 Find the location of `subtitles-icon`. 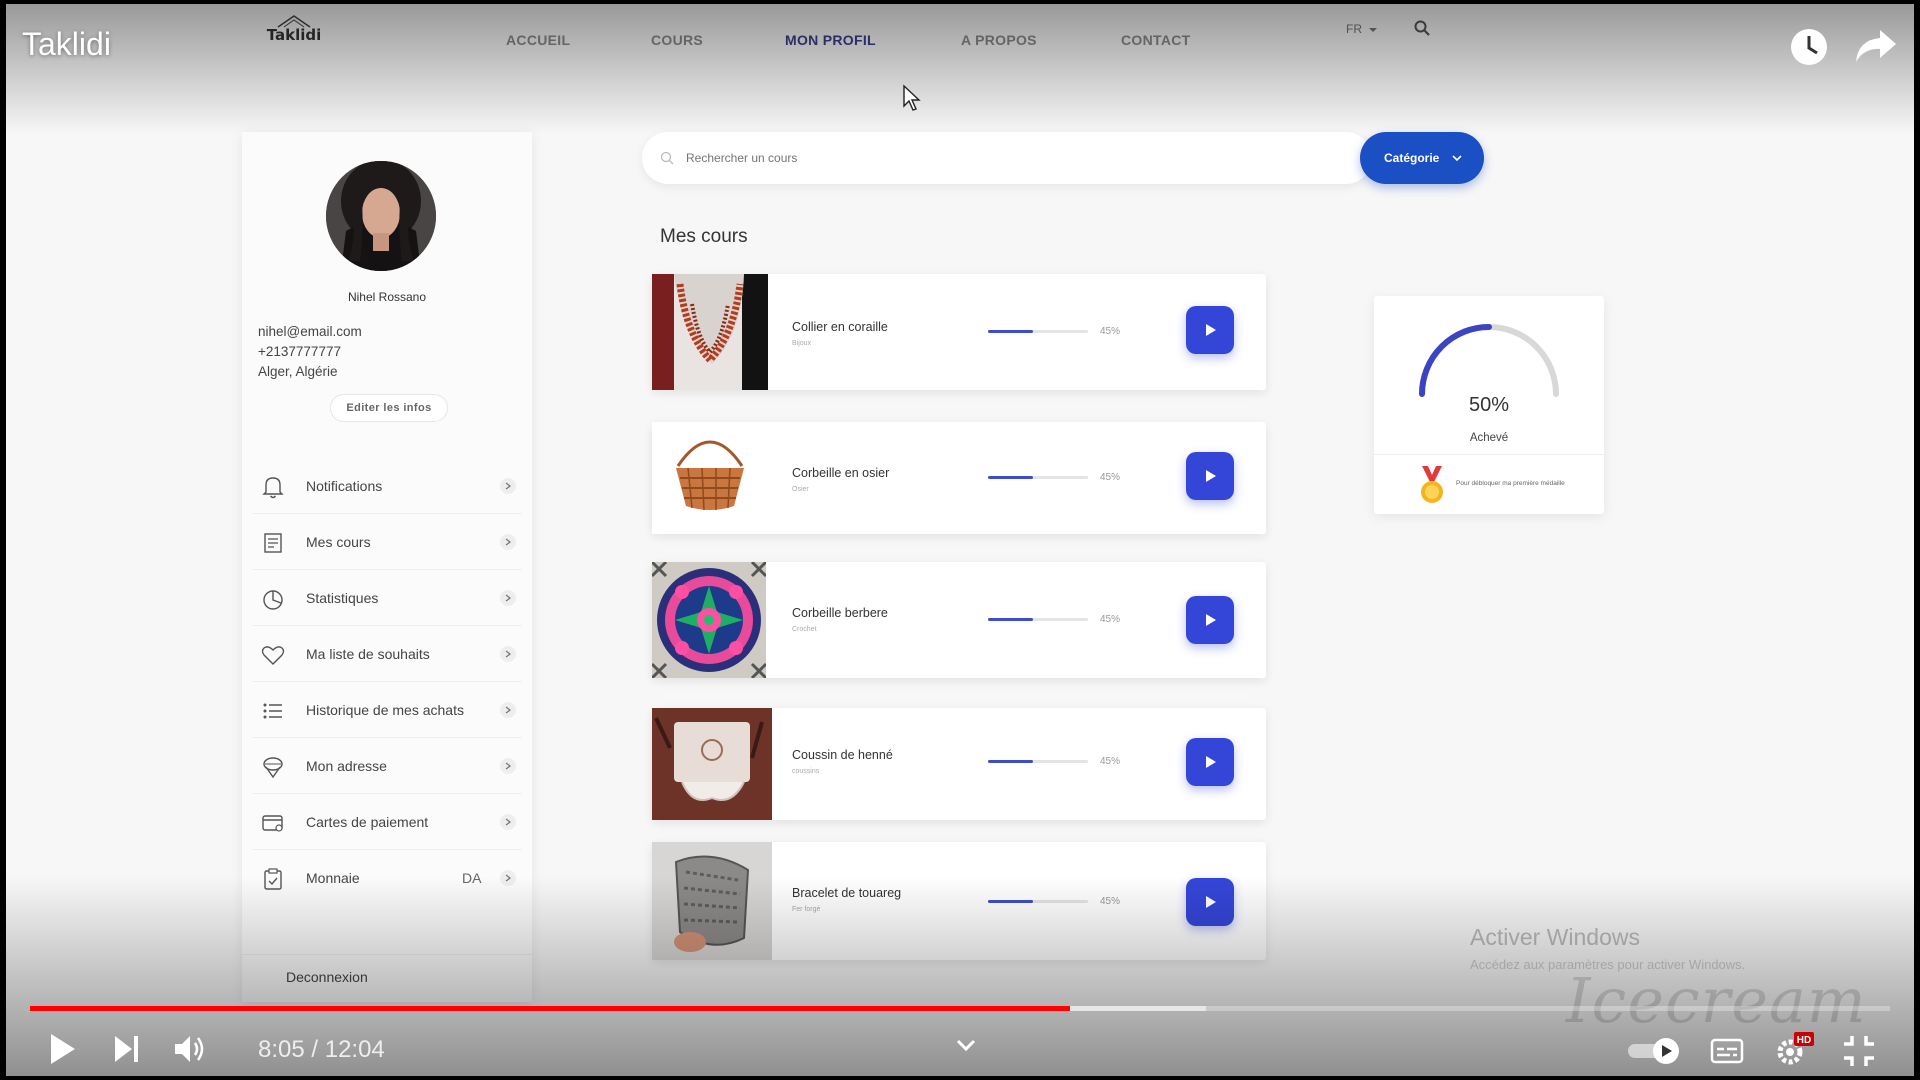

subtitles-icon is located at coordinates (1727, 1053).